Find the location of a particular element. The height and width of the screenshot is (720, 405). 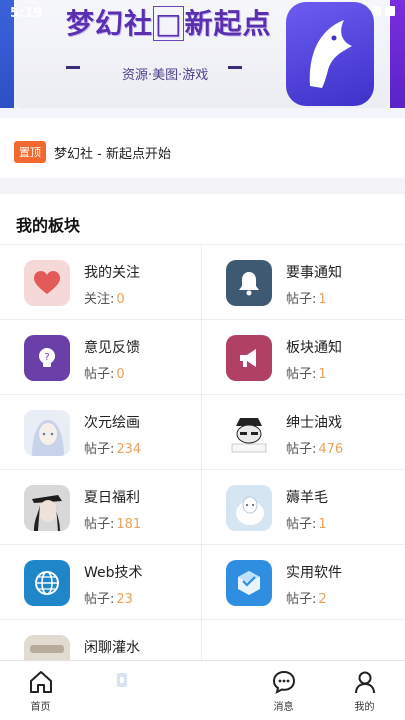

bottom-nav: 首页 消息 我的 is located at coordinates (202, 690).